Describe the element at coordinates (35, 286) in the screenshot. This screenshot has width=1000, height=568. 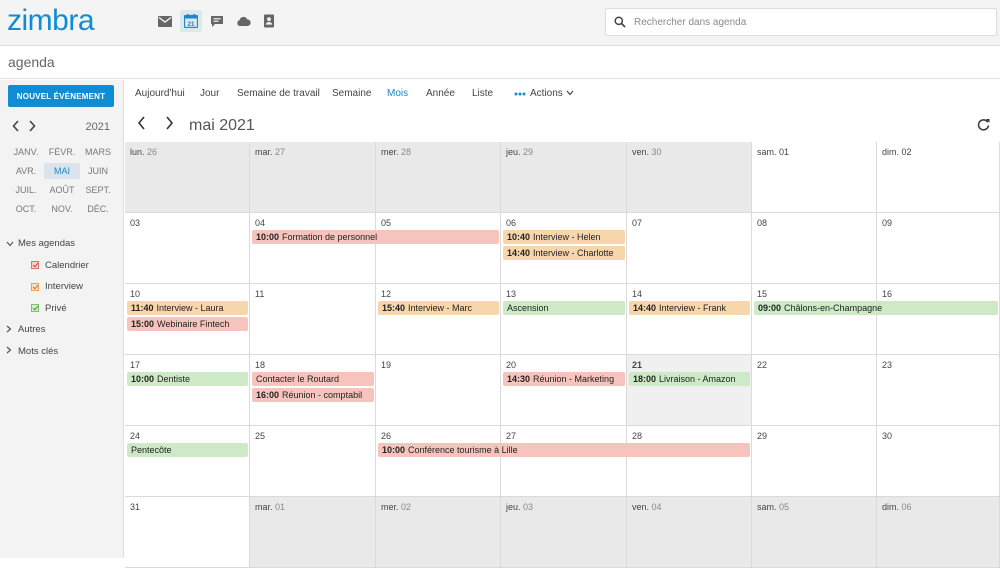
I see `interview-checkbox` at that location.